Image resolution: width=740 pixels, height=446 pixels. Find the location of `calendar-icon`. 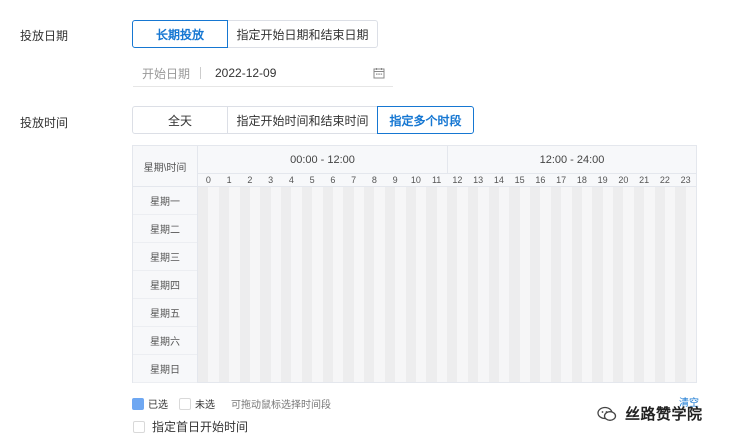

calendar-icon is located at coordinates (379, 73).